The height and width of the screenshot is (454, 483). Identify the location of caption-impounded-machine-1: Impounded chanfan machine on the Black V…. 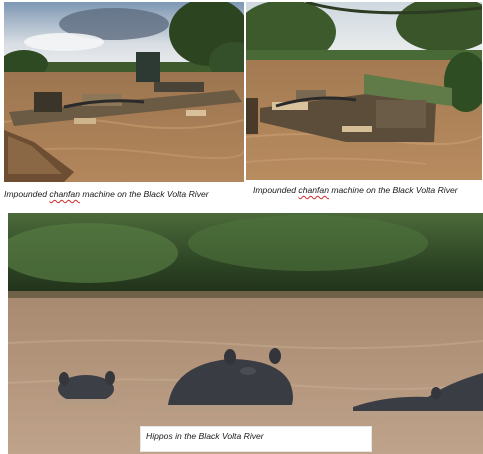
(124, 194).